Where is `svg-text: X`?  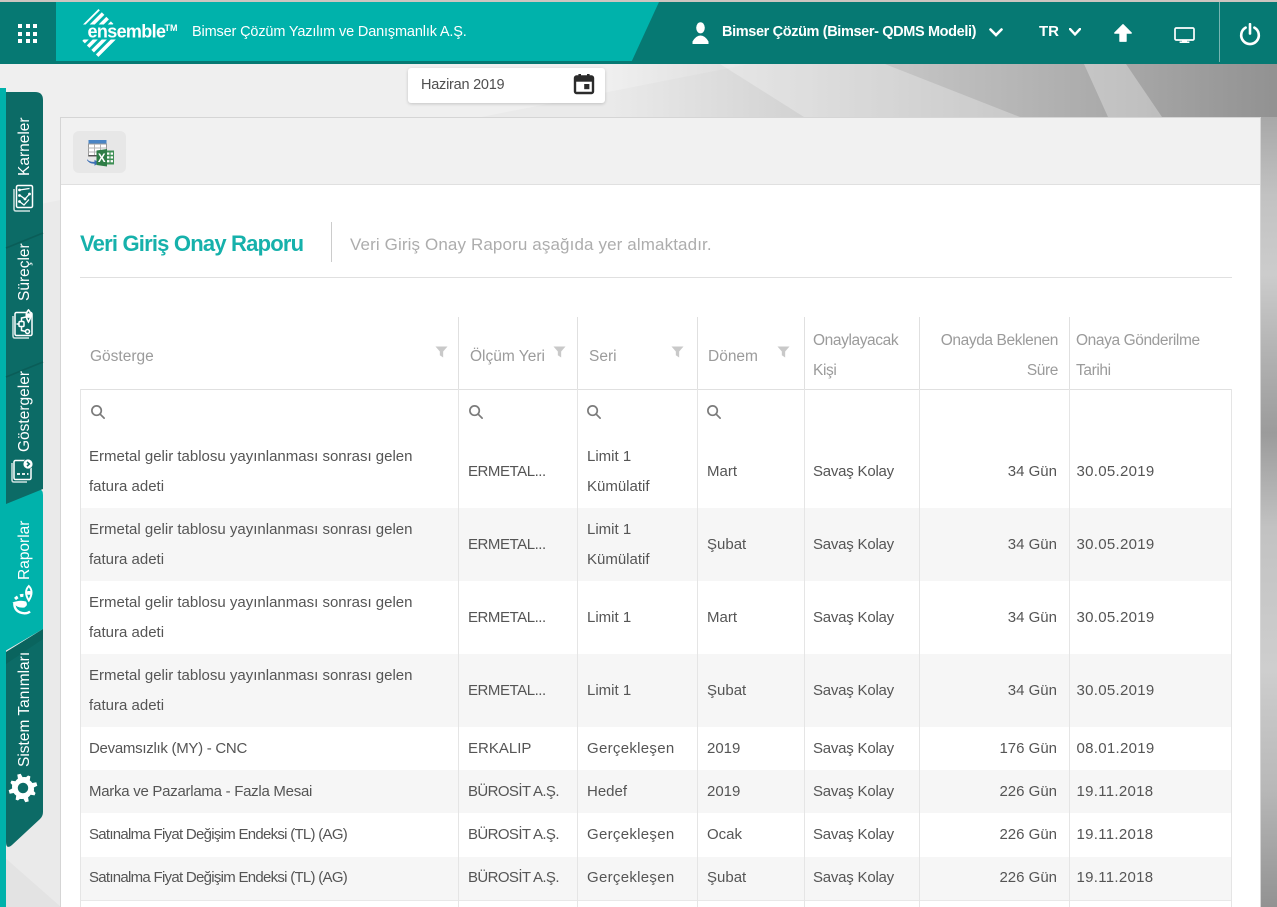
svg-text: X is located at coordinates (102, 159).